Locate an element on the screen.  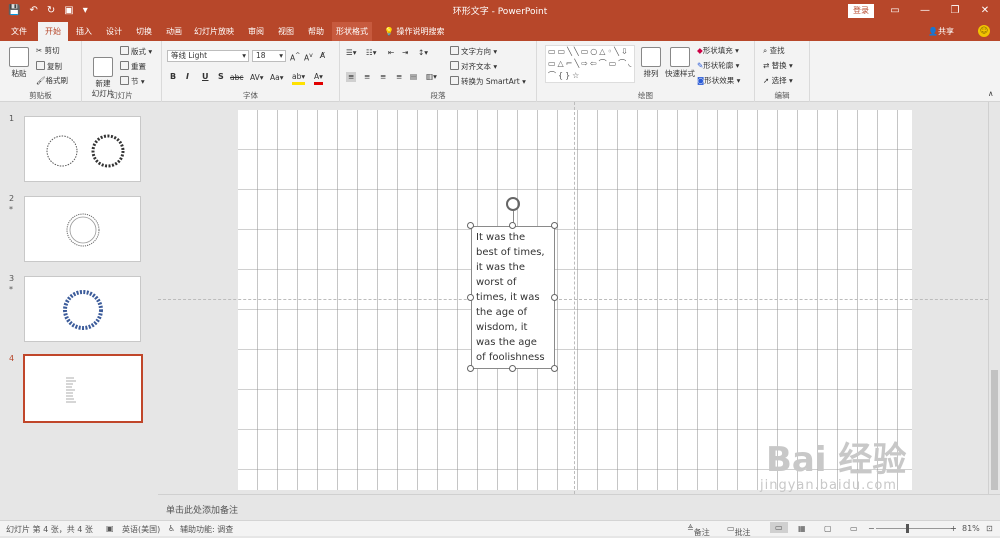
tab-animations: 动画 is located at coordinates (174, 31).